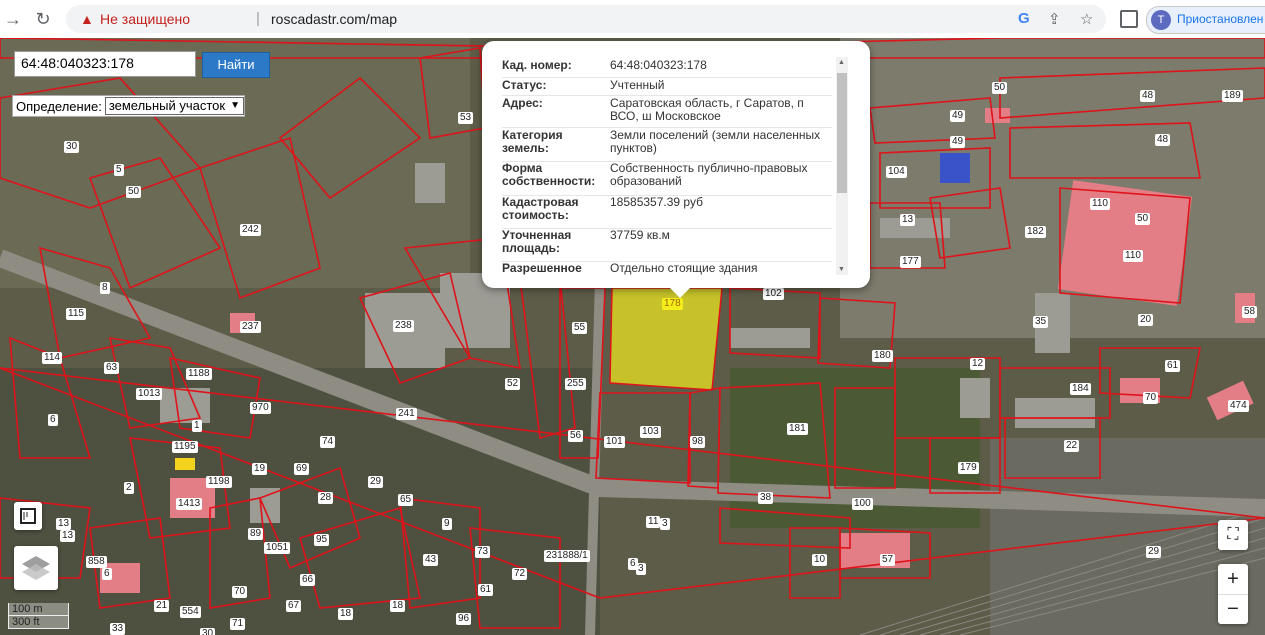 The height and width of the screenshot is (635, 1265). I want to click on parcel-label: 237, so click(250, 327).